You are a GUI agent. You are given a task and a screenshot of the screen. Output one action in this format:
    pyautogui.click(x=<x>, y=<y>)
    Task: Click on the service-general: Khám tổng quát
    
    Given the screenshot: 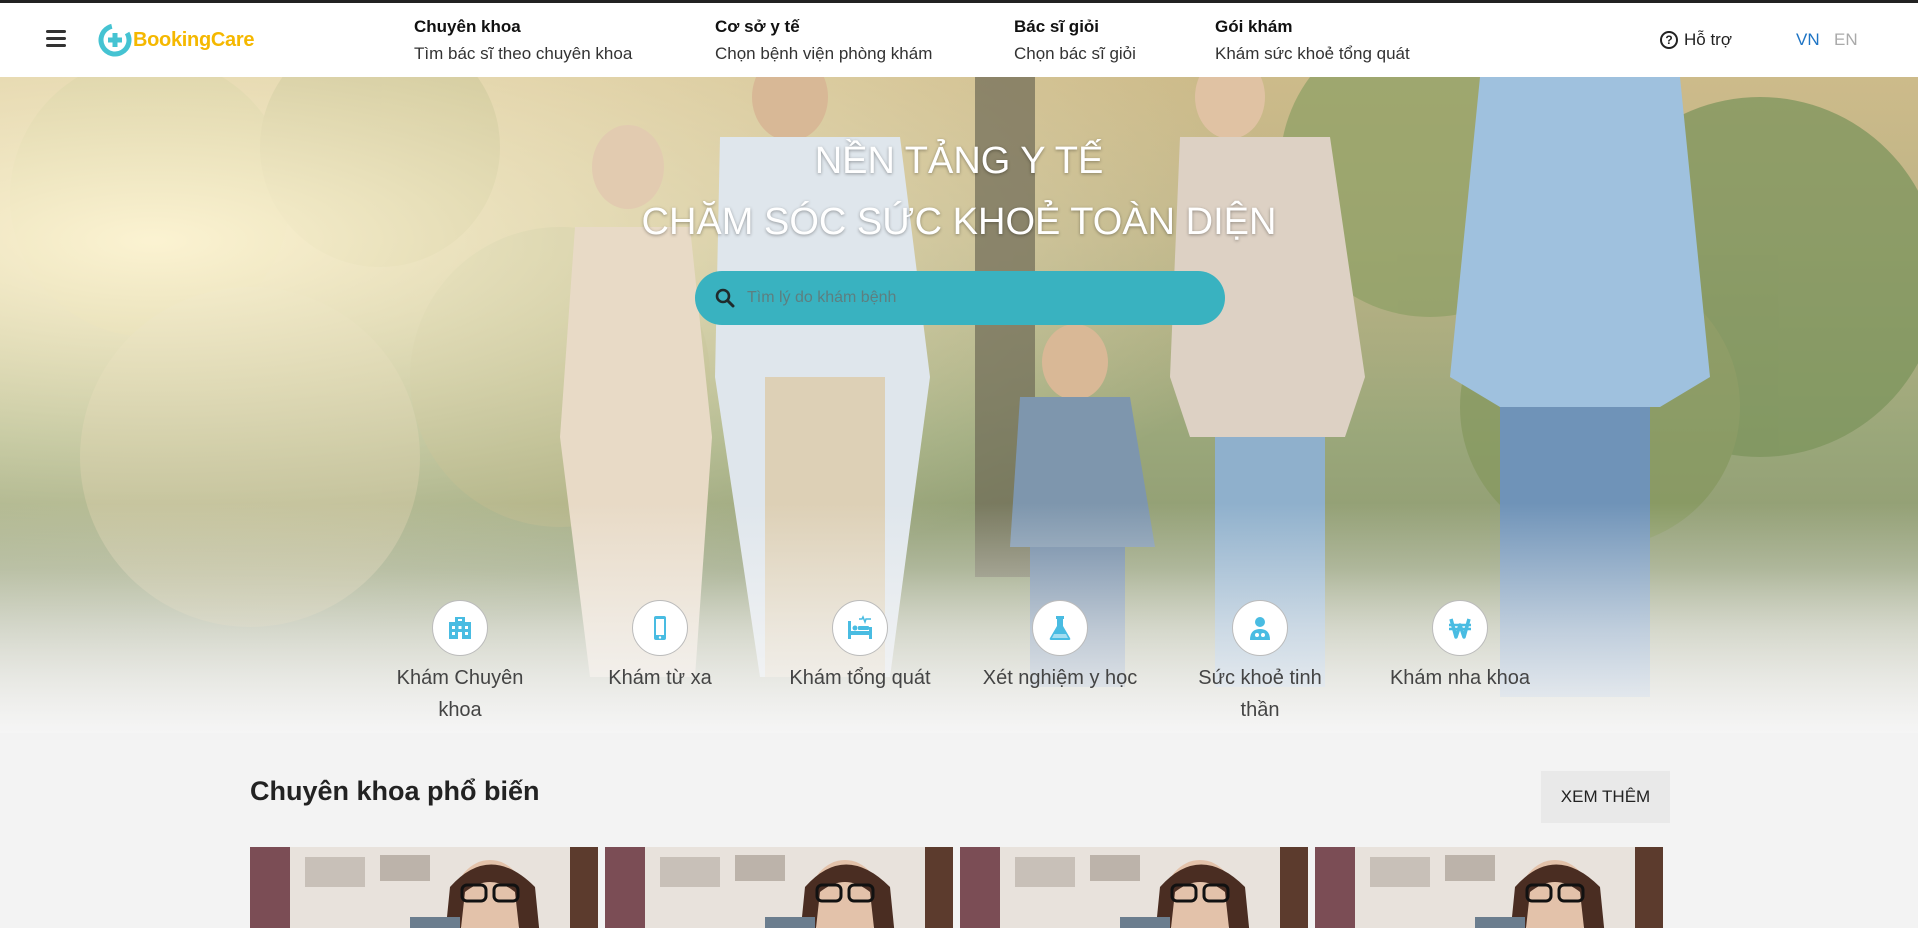 What is the action you would take?
    pyautogui.click(x=860, y=647)
    